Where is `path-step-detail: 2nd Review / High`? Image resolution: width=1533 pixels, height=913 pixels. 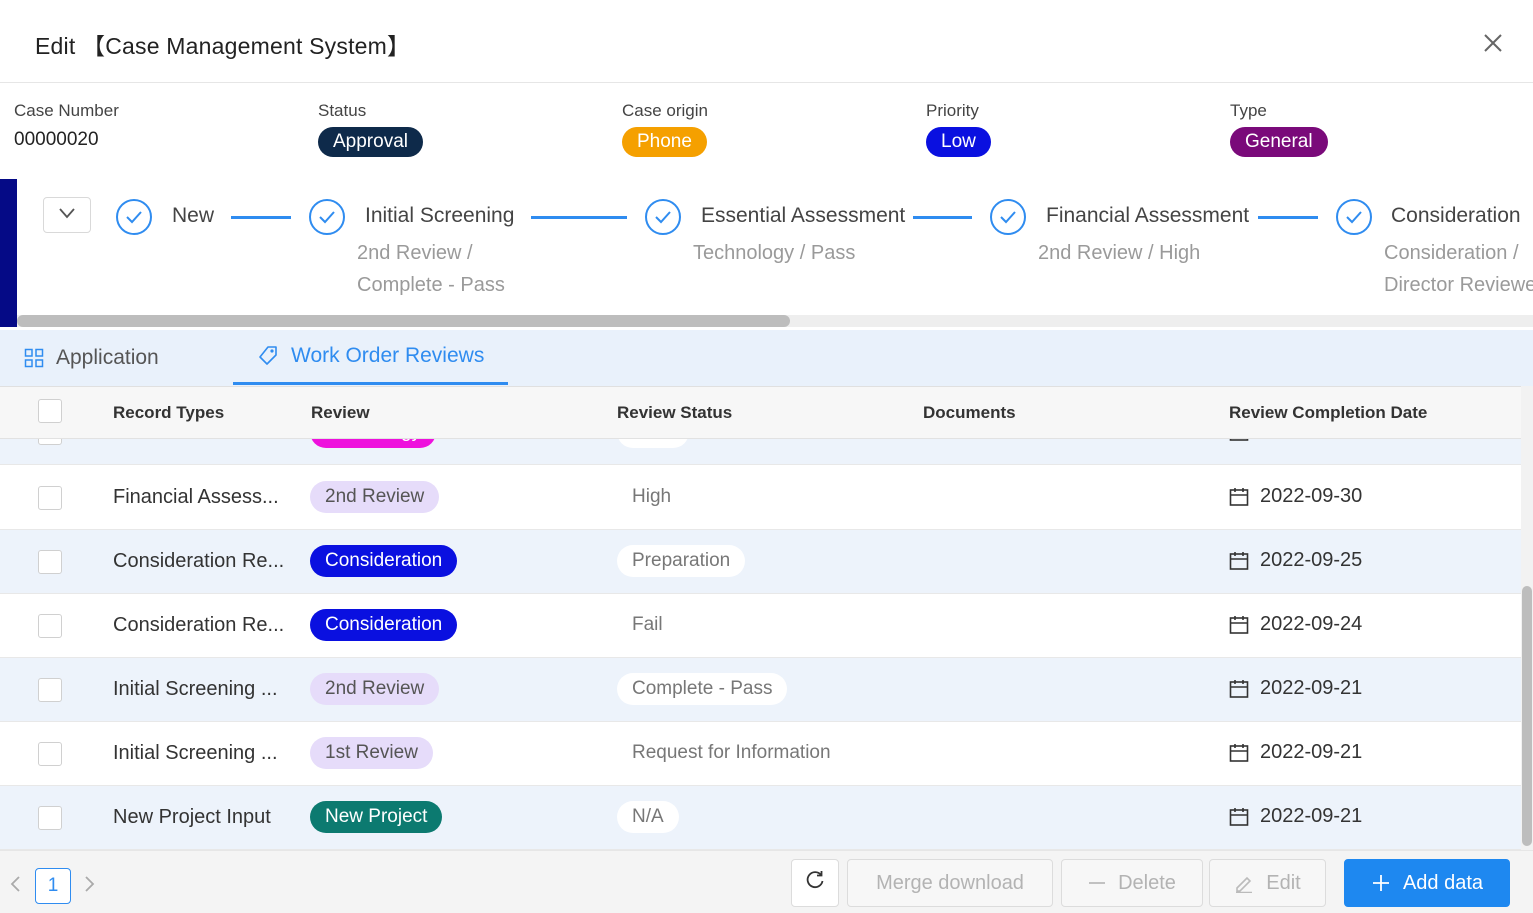
path-step-detail: 2nd Review / High is located at coordinates (1119, 253).